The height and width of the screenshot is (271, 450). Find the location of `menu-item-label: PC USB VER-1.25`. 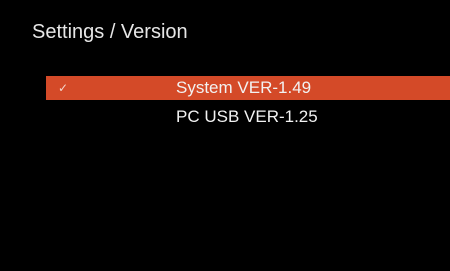

menu-item-label: PC USB VER-1.25 is located at coordinates (247, 116).